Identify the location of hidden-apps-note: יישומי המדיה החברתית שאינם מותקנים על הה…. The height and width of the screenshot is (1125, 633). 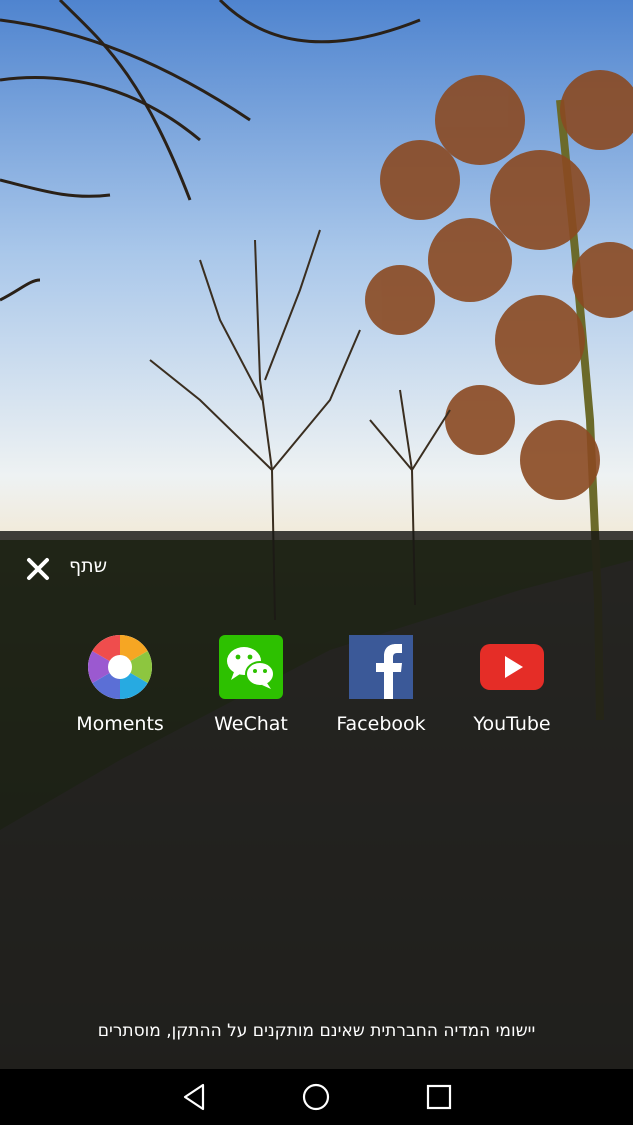
(316, 1031).